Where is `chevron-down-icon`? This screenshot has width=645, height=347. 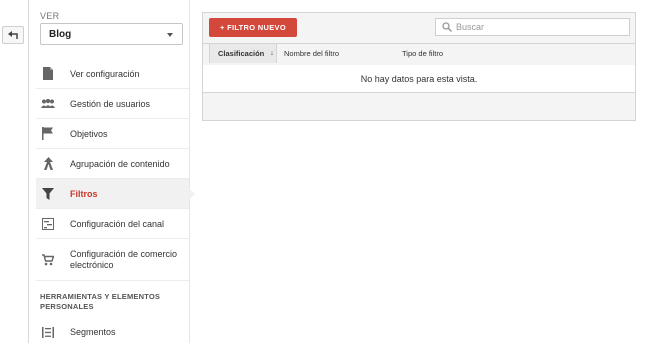 chevron-down-icon is located at coordinates (170, 35).